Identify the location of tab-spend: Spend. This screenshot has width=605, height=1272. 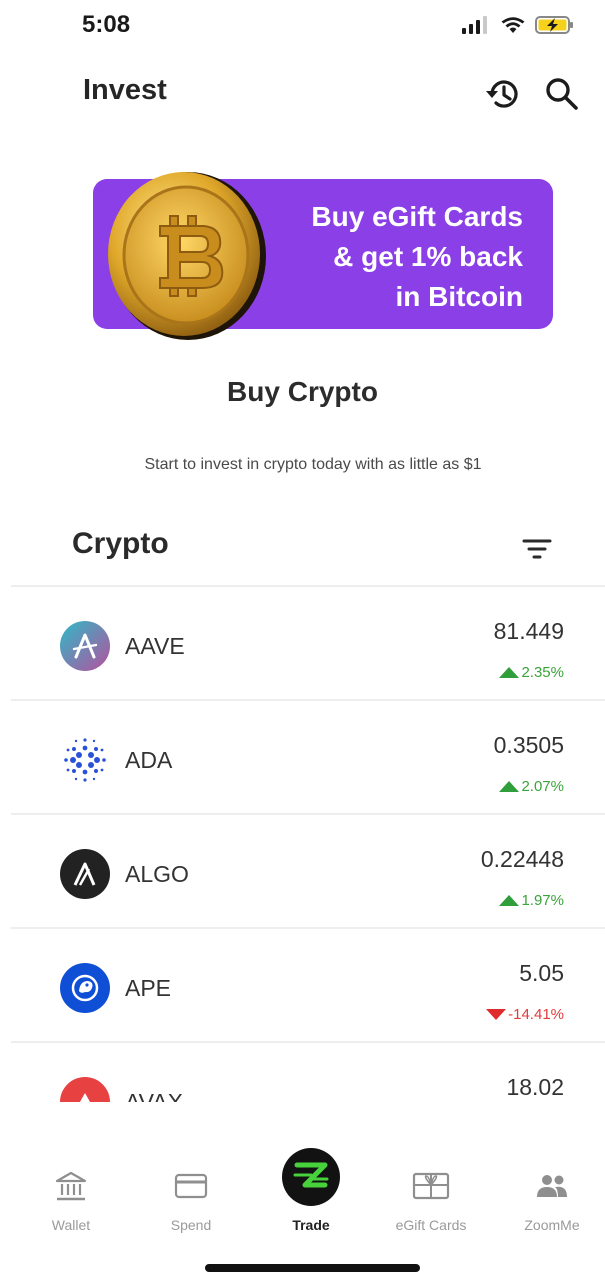
(191, 1190).